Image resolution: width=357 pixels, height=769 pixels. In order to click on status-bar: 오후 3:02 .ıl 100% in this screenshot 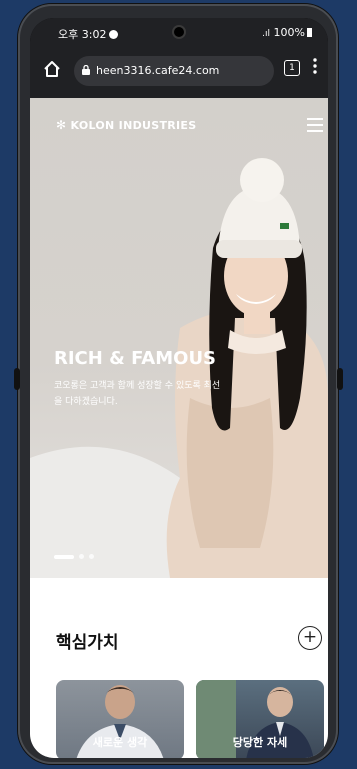, I will do `click(179, 32)`.